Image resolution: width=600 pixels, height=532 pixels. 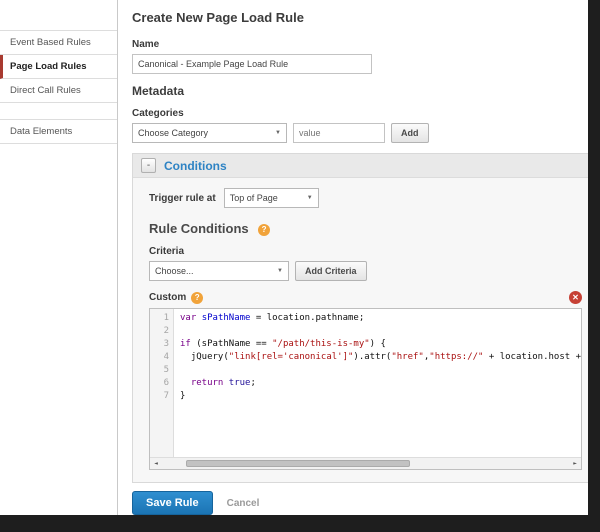 I want to click on delete-criteria-icon: ✕, so click(x=576, y=297).